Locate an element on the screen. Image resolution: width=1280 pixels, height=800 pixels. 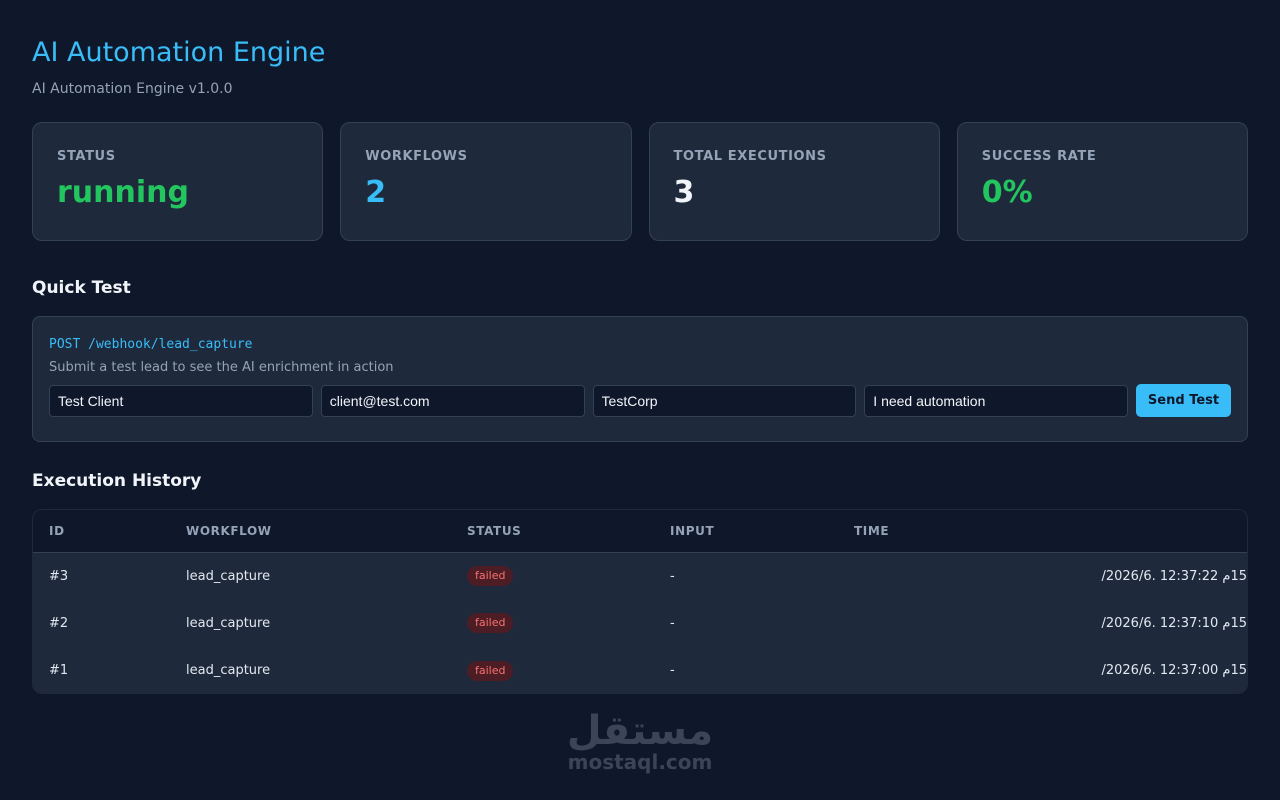
mostaql-watermark: مستقل mostaql.com is located at coordinates (640, 741).